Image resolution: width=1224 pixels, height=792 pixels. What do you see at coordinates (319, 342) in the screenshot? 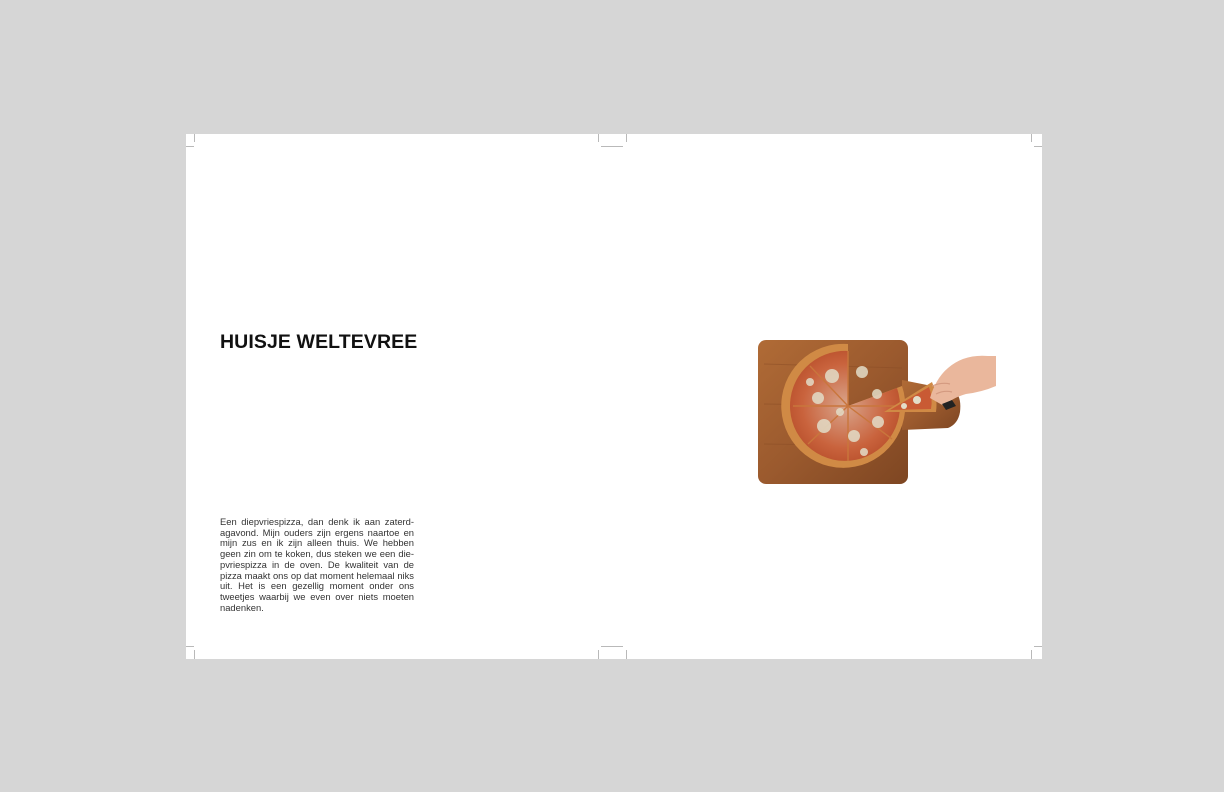
I see `page-title: HUISJE WELTEVREE` at bounding box center [319, 342].